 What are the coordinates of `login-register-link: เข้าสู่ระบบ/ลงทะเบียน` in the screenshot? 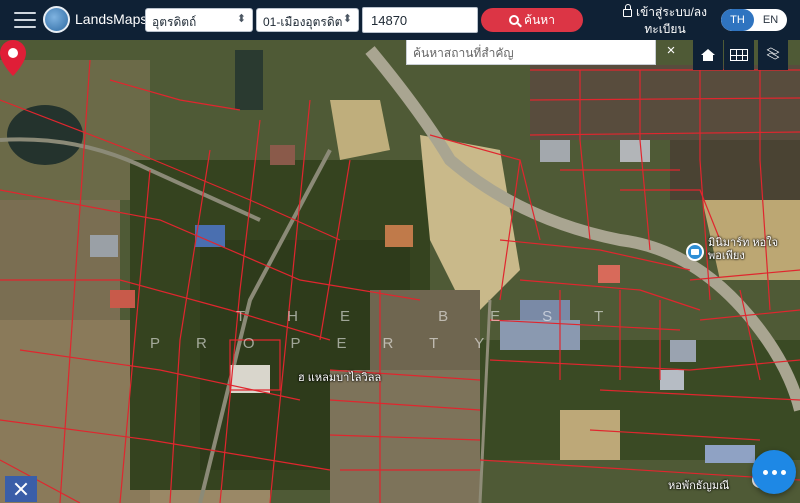 It's located at (665, 21).